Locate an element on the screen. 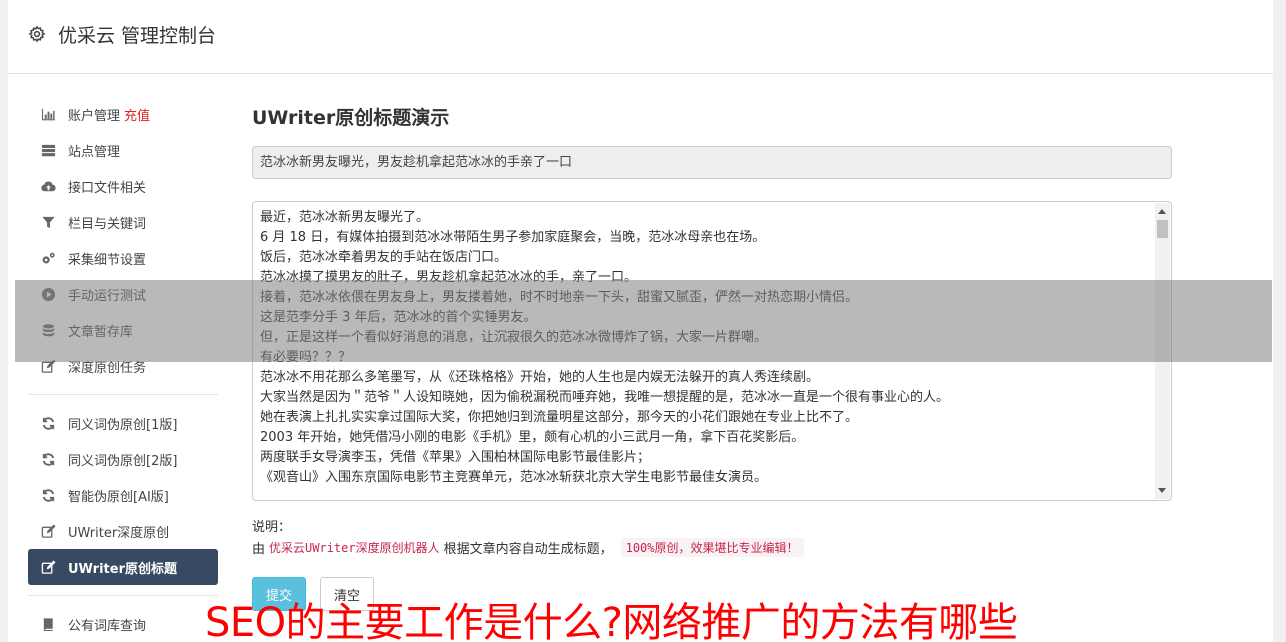  article-line: 最近，范冰冰新男友曝光了。 is located at coordinates (345, 217).